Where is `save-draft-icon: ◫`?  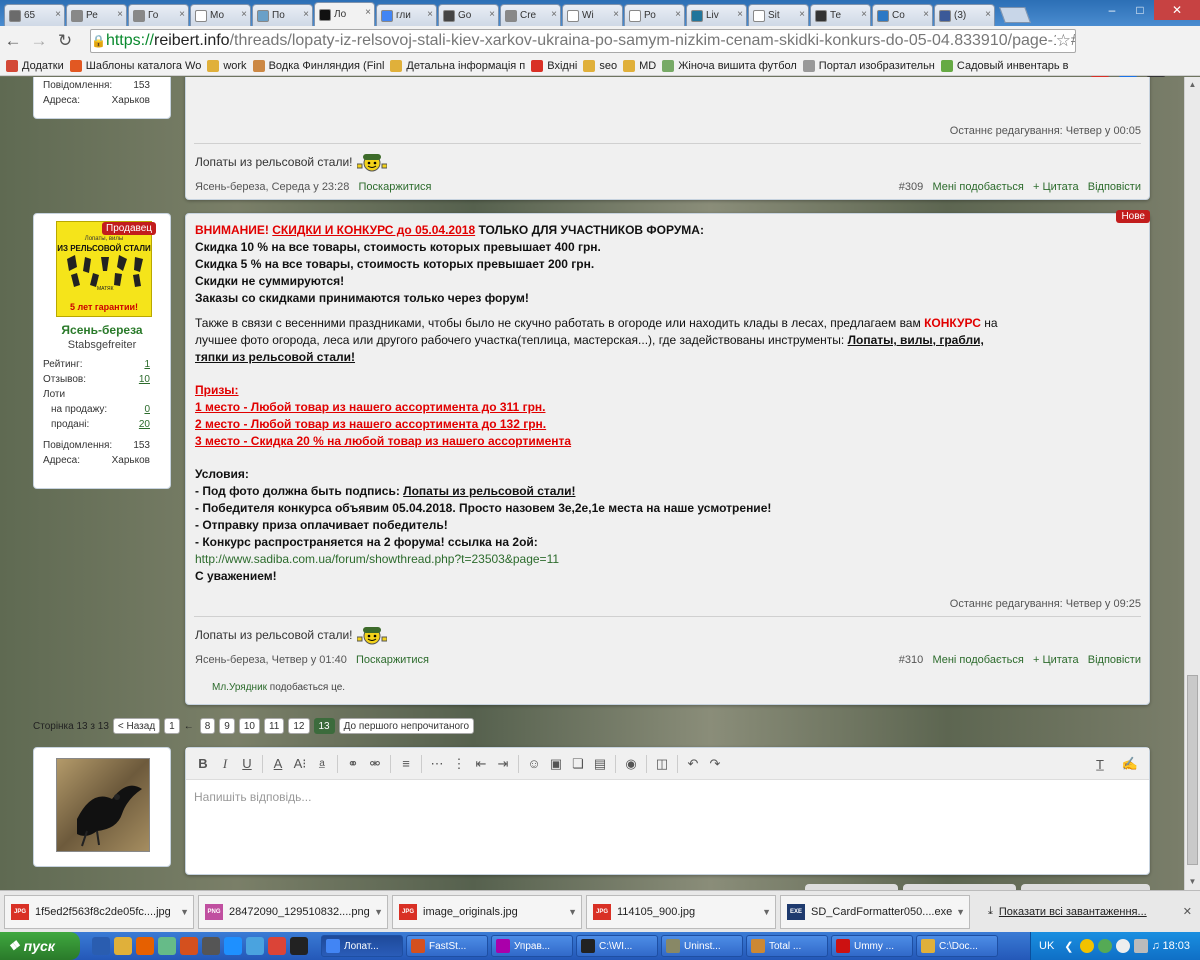
save-draft-icon: ◫ is located at coordinates (662, 764).